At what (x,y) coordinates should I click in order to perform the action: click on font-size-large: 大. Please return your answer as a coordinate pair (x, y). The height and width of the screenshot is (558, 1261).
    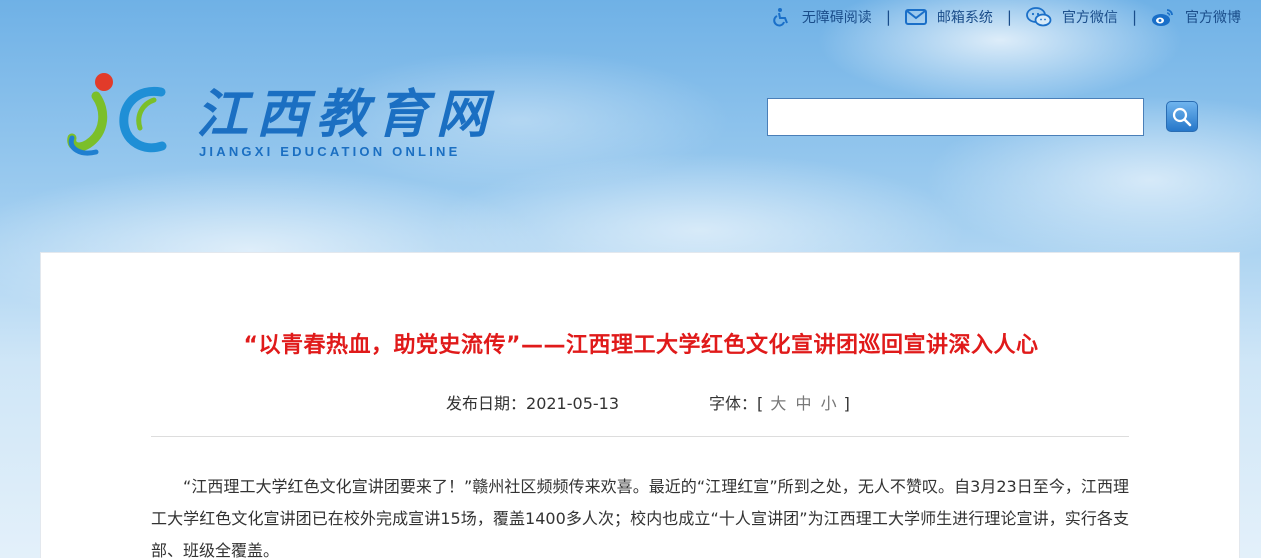
    Looking at the image, I should click on (778, 403).